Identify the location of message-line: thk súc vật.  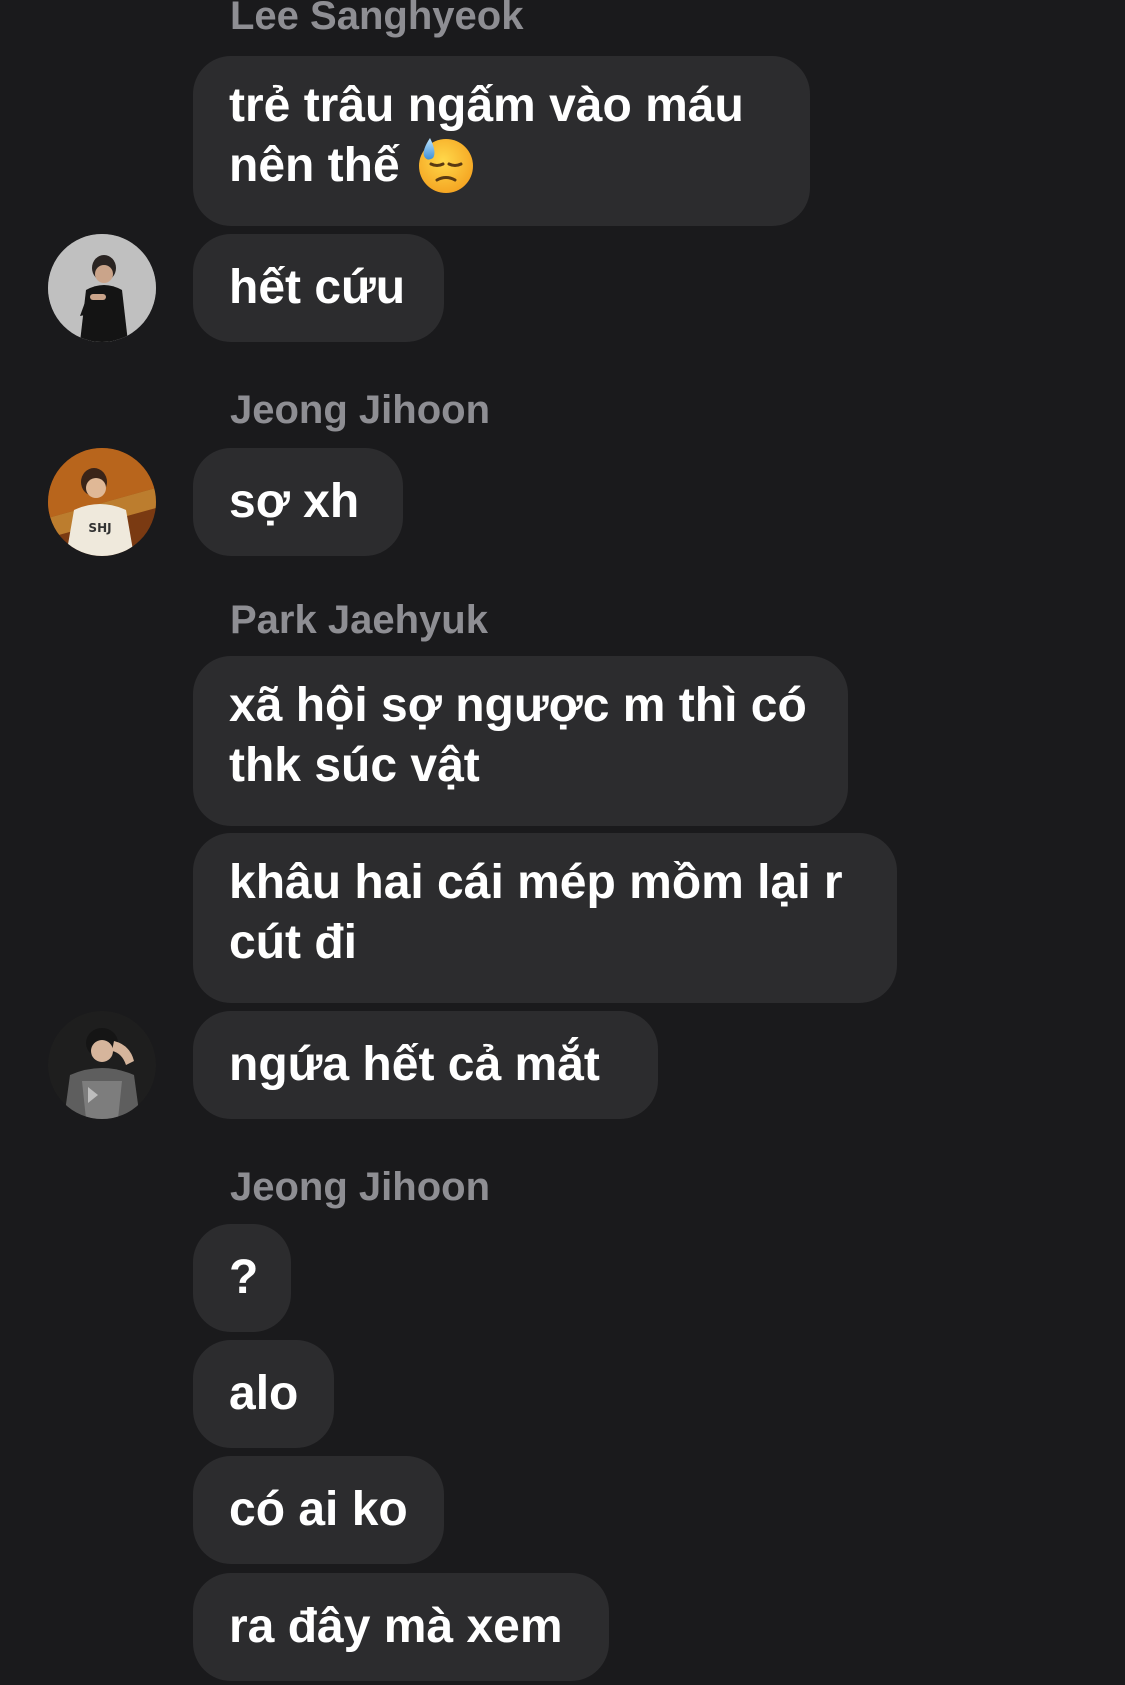
(354, 765).